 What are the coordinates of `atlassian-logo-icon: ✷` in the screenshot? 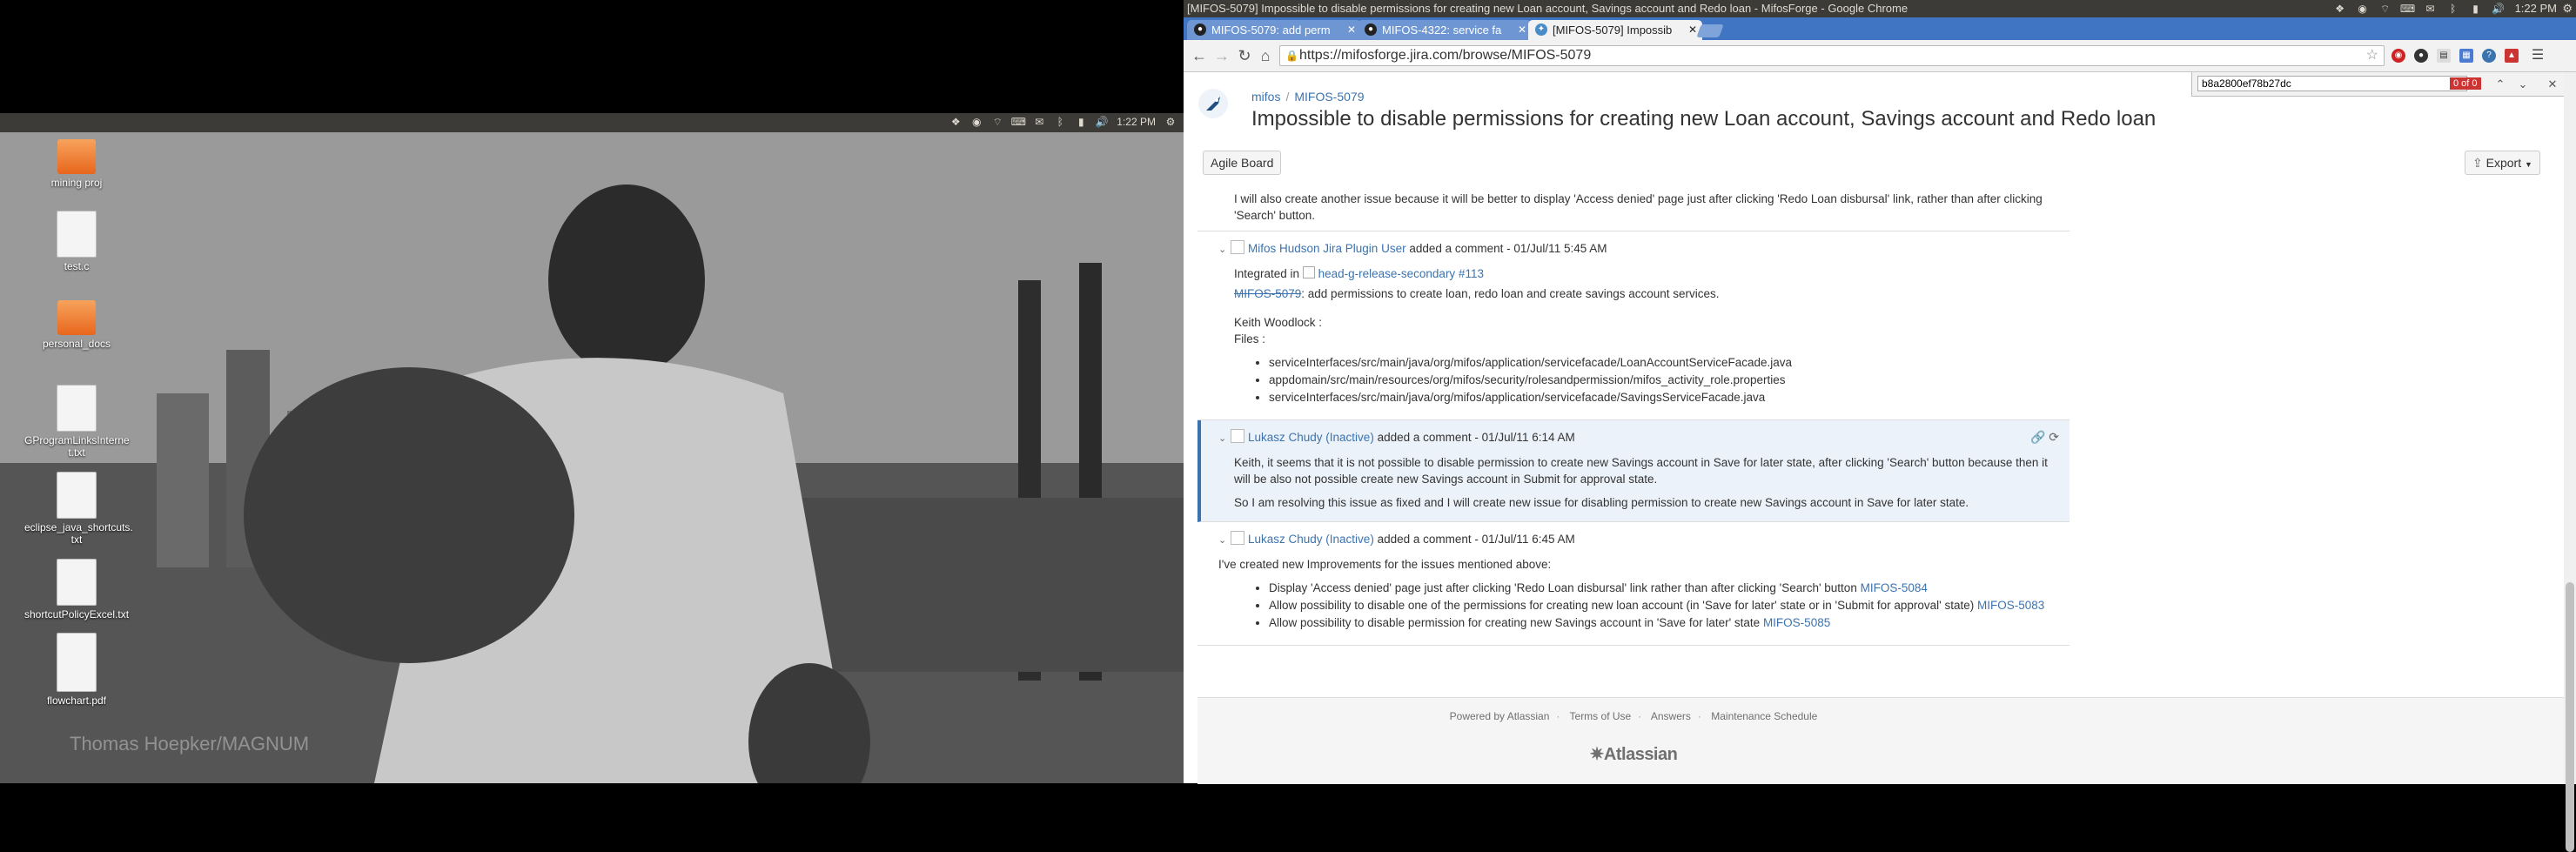 It's located at (1597, 754).